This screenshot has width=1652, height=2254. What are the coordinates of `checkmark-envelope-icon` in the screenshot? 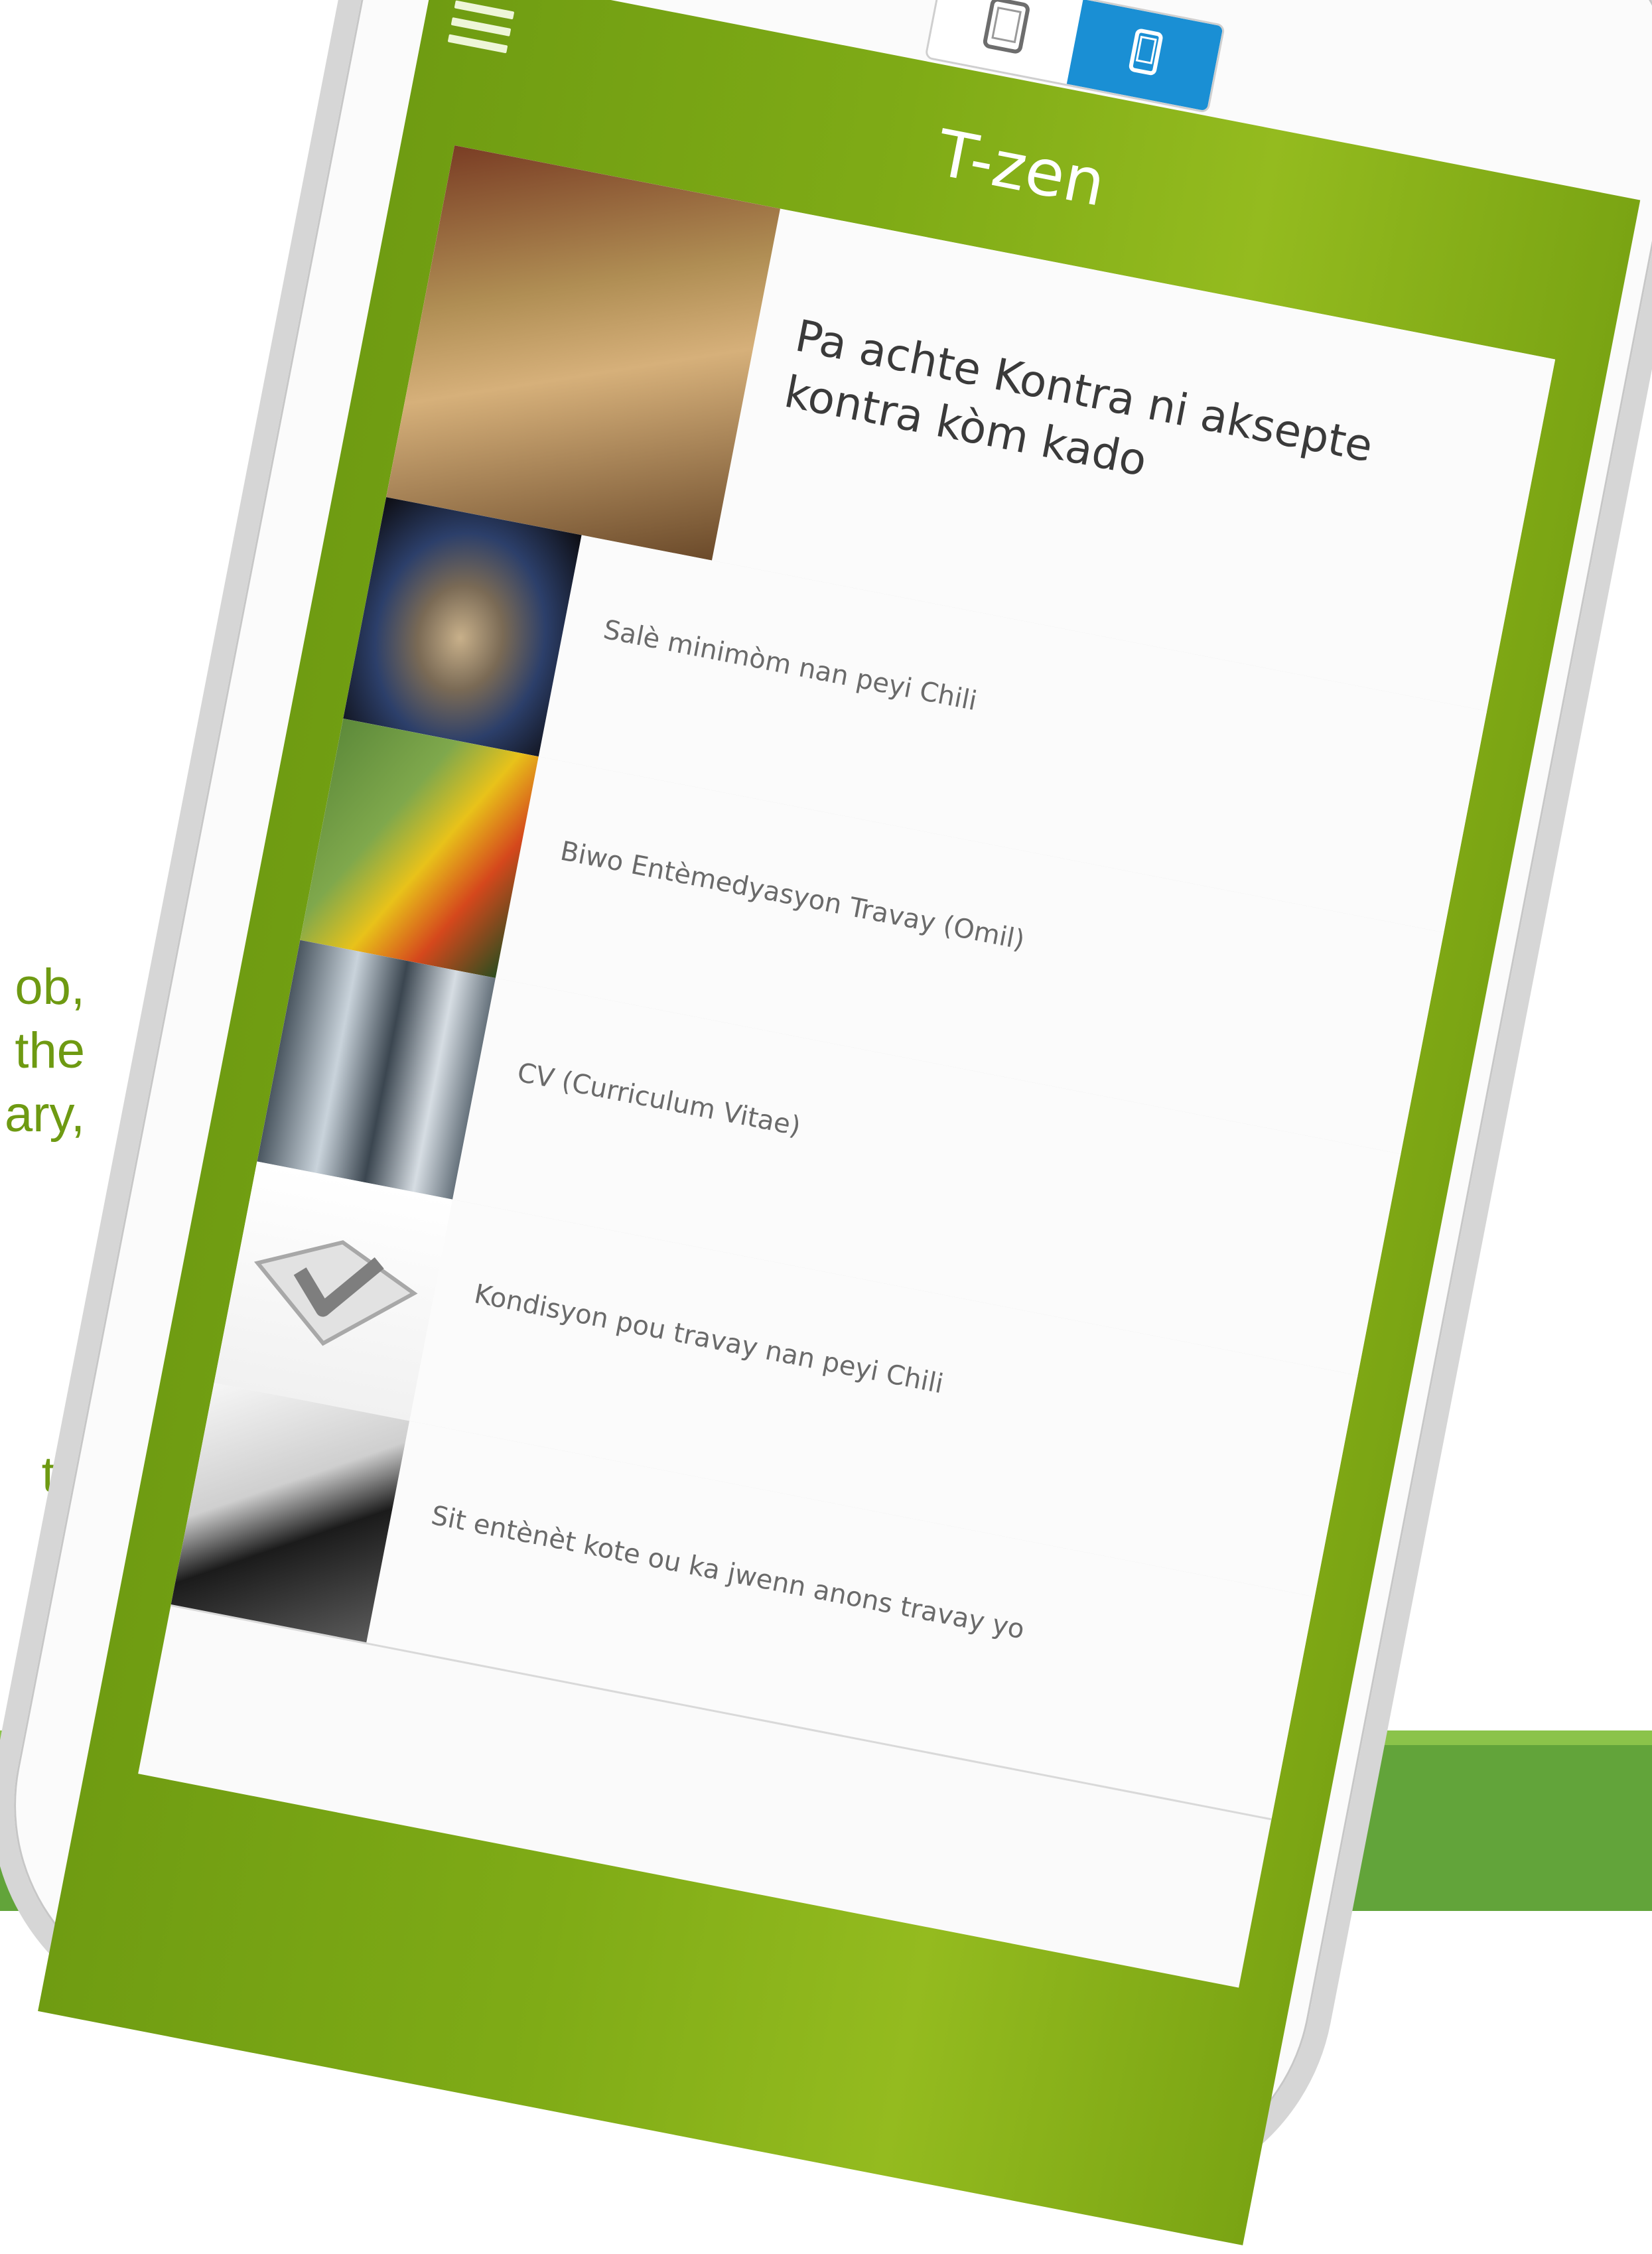 It's located at (335, 1293).